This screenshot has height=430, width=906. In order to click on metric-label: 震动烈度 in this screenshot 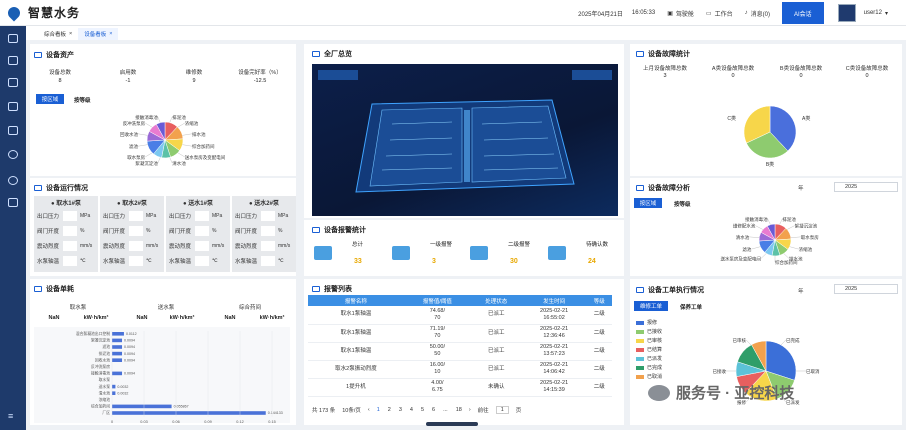, I will do `click(180, 246)`.